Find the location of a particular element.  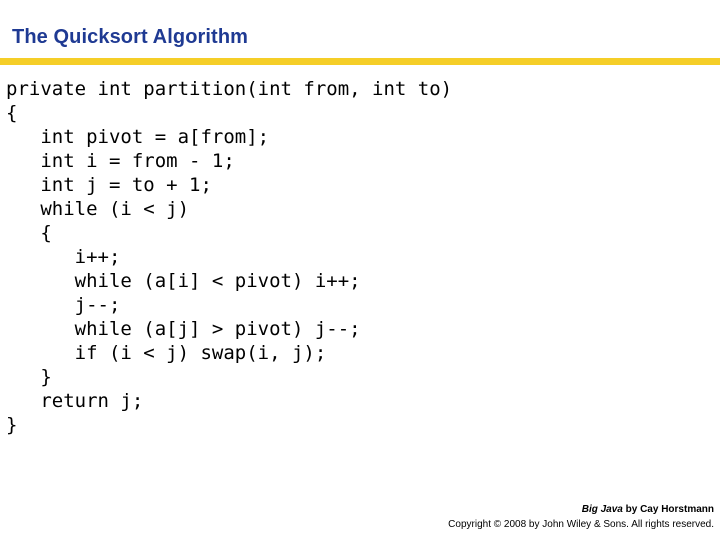

code-line: int pivot = a[from]; is located at coordinates (138, 137).